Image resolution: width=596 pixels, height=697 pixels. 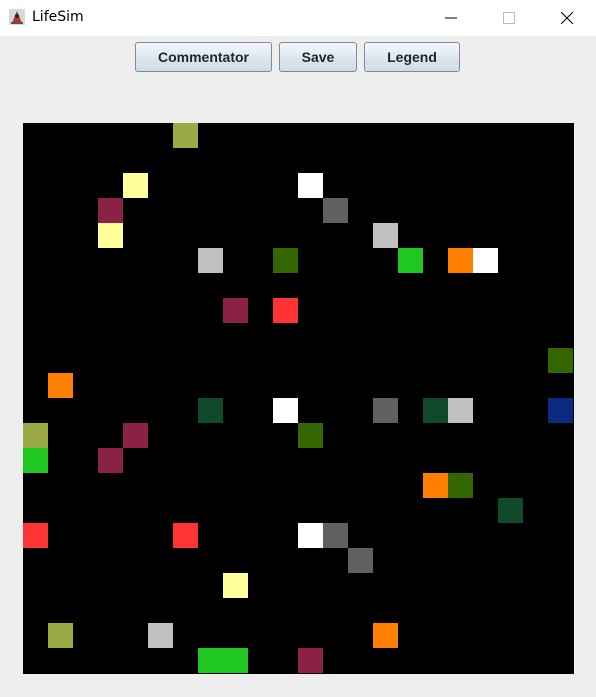 What do you see at coordinates (412, 57) in the screenshot?
I see `legend-button: Legend` at bounding box center [412, 57].